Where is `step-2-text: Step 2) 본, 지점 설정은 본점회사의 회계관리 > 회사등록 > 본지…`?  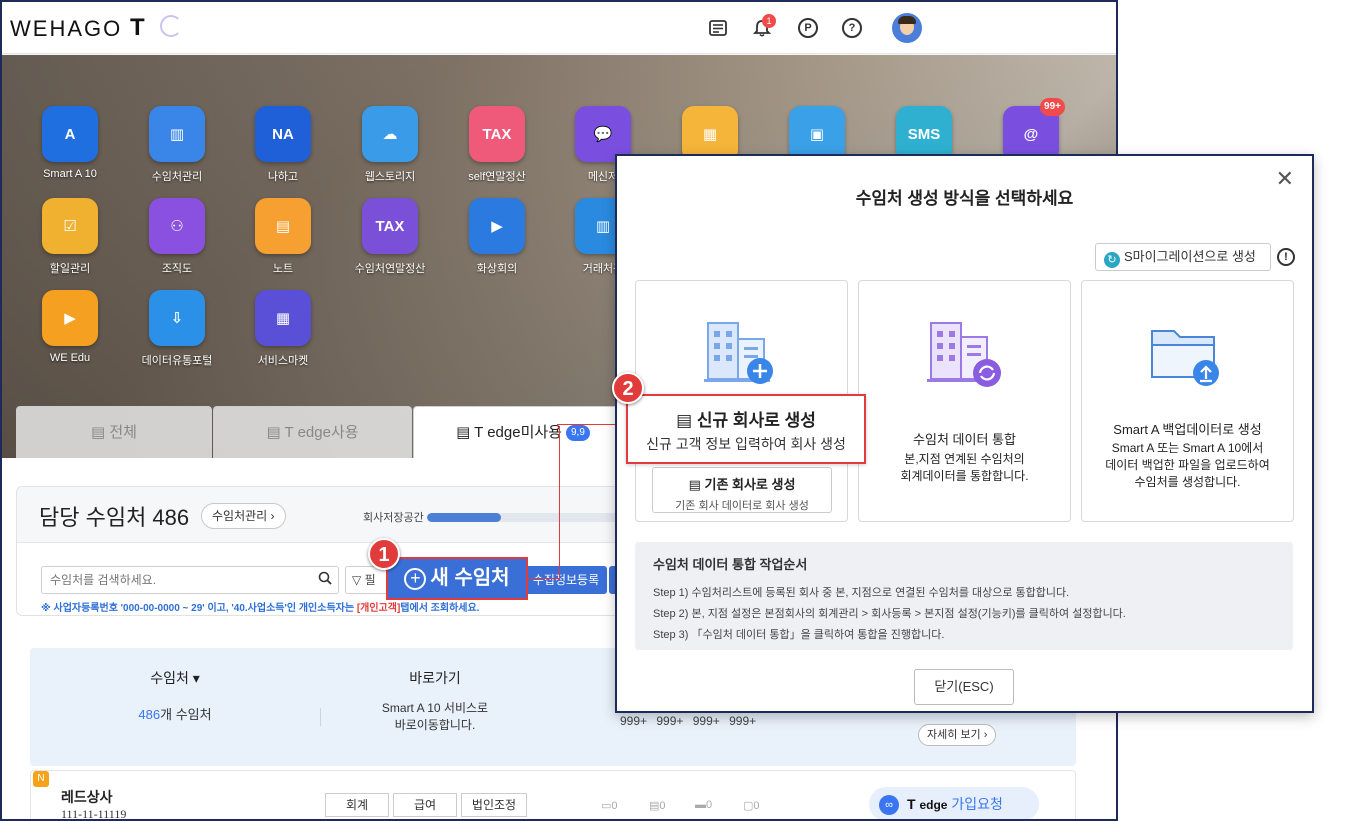 step-2-text: Step 2) 본, 지점 설정은 본점회사의 회계관리 > 회사등록 > 본지… is located at coordinates (889, 614).